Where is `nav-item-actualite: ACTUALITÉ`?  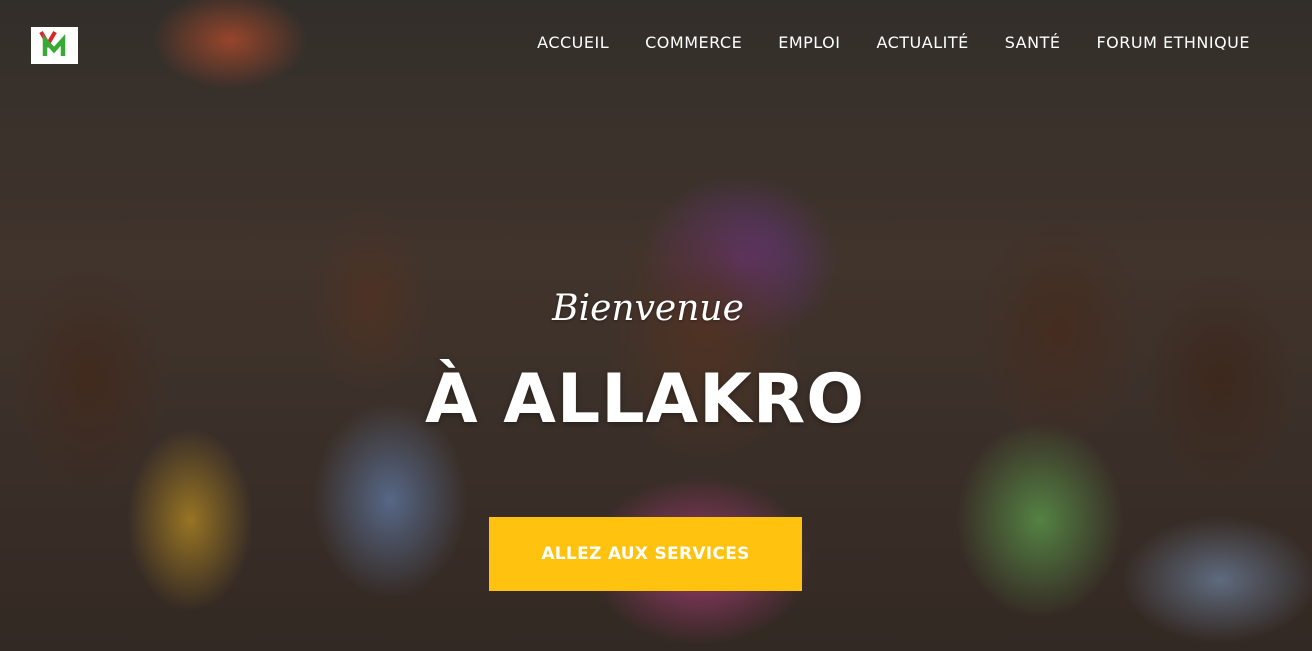 nav-item-actualite: ACTUALITÉ is located at coordinates (922, 42).